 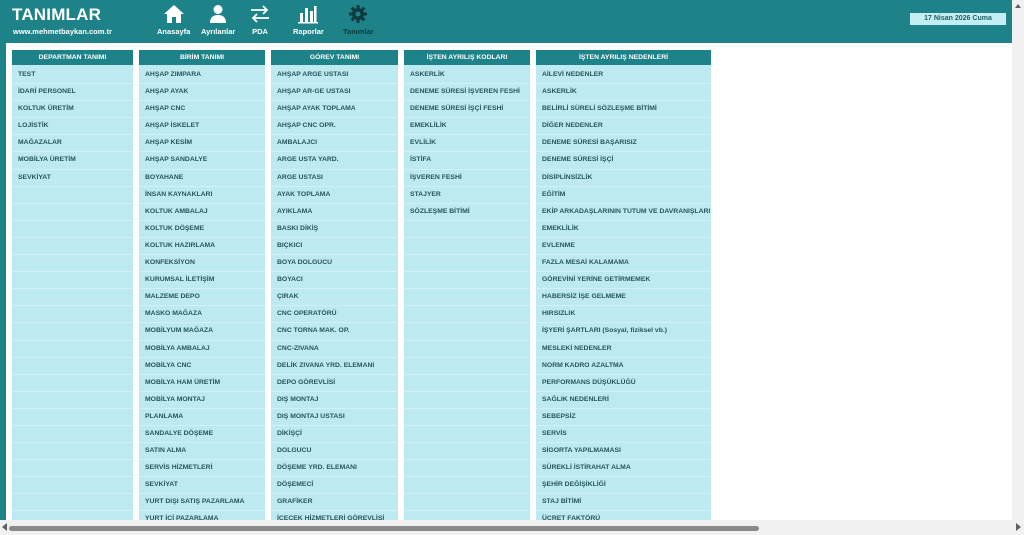 I want to click on list-item: MOBİLYA AMBALAJ, so click(x=202, y=349).